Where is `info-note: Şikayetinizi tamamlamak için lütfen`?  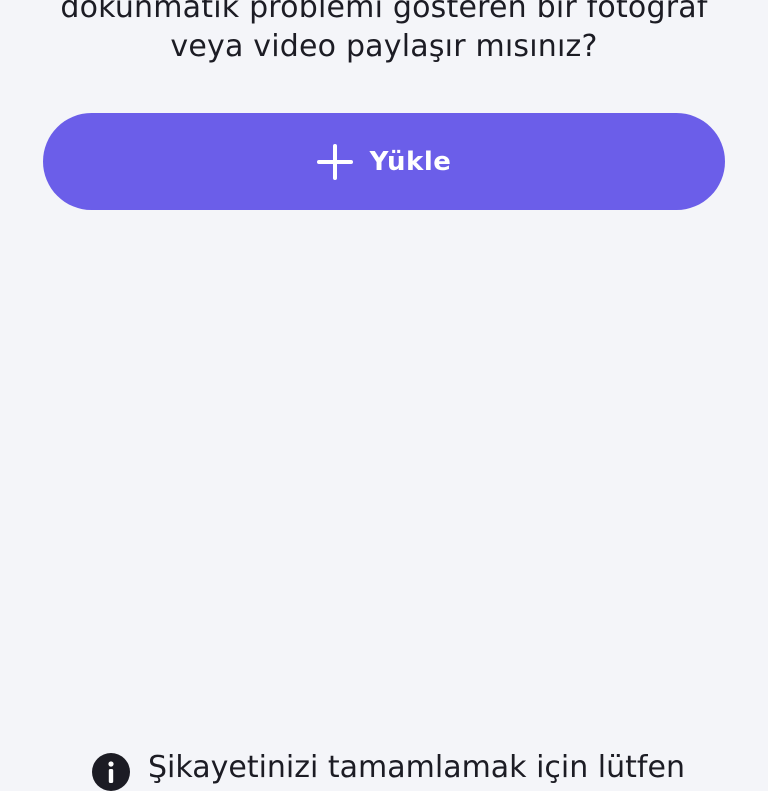
info-note: Şikayetinizi tamamlamak için lütfen is located at coordinates (388, 769).